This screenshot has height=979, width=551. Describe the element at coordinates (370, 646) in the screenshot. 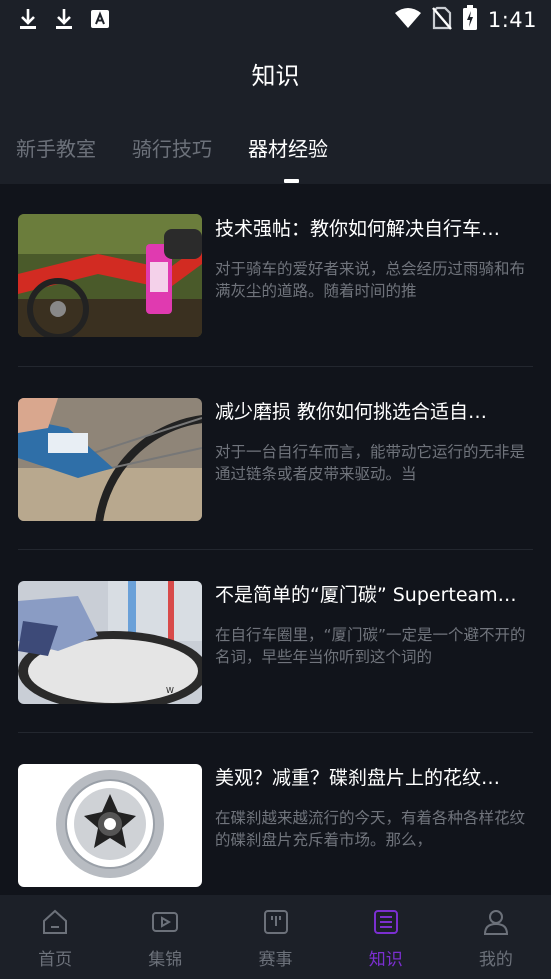

I see `article-summary: 在自行车圈里，“厦门碳”一定是一个避不开的名词，早些年当你听到这个词的` at that location.